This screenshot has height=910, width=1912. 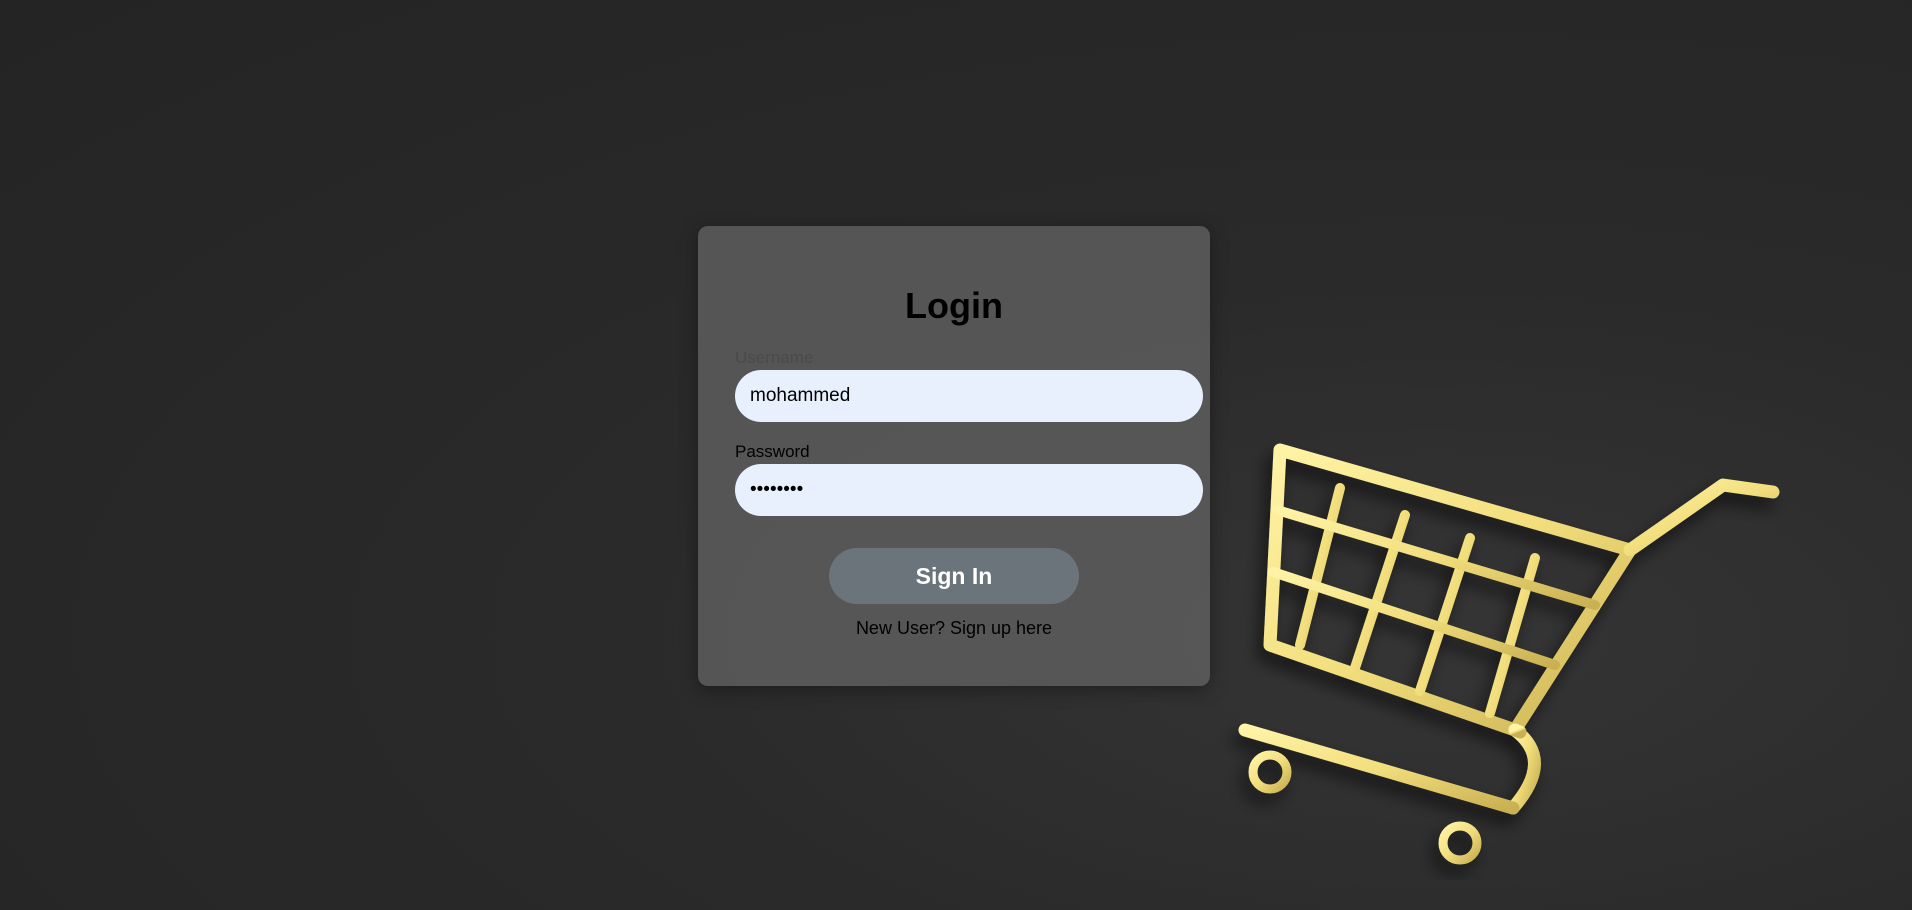 I want to click on password-label: Password, so click(x=772, y=451).